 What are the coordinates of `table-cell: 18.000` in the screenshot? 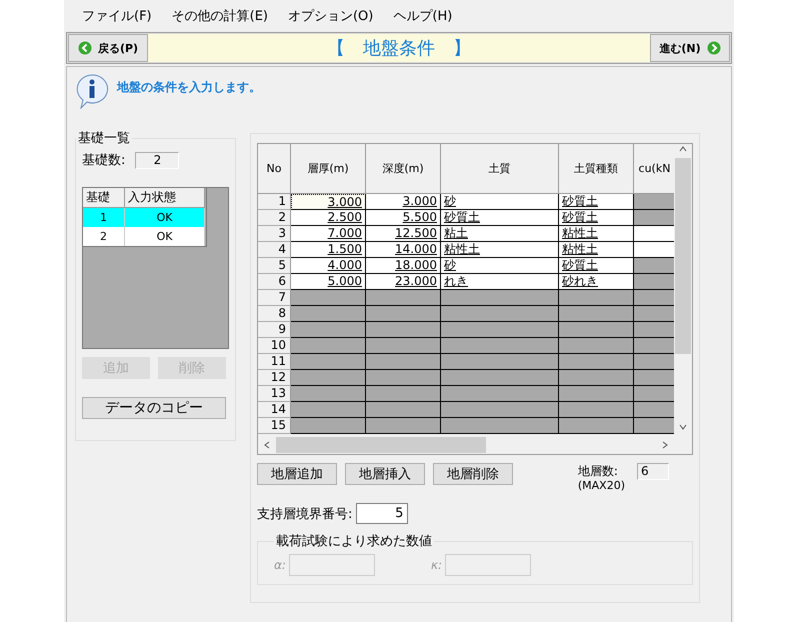 It's located at (403, 266).